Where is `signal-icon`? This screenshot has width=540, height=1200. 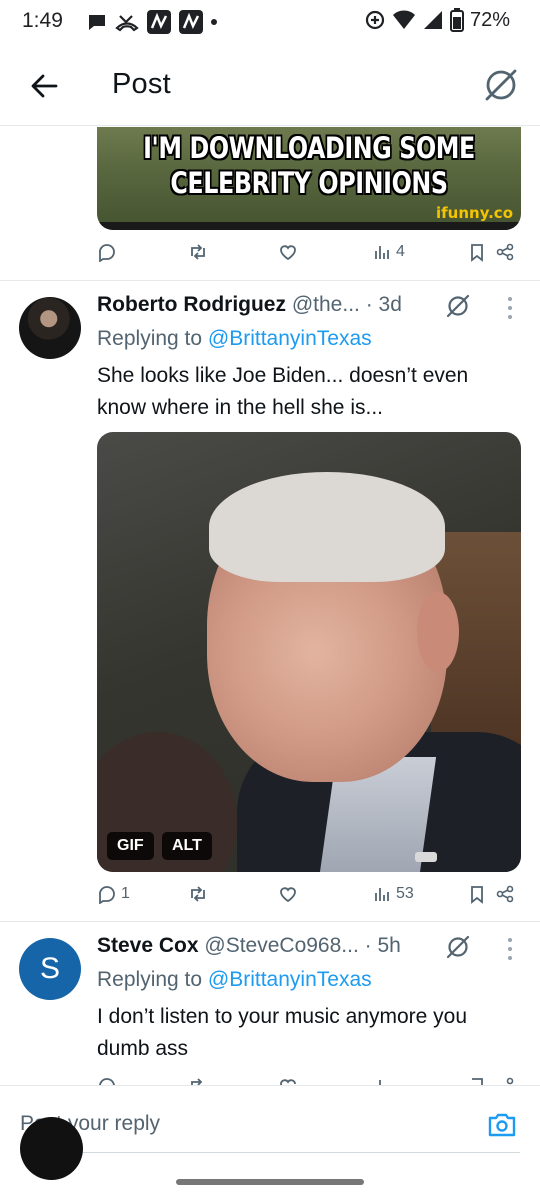
signal-icon is located at coordinates (432, 20).